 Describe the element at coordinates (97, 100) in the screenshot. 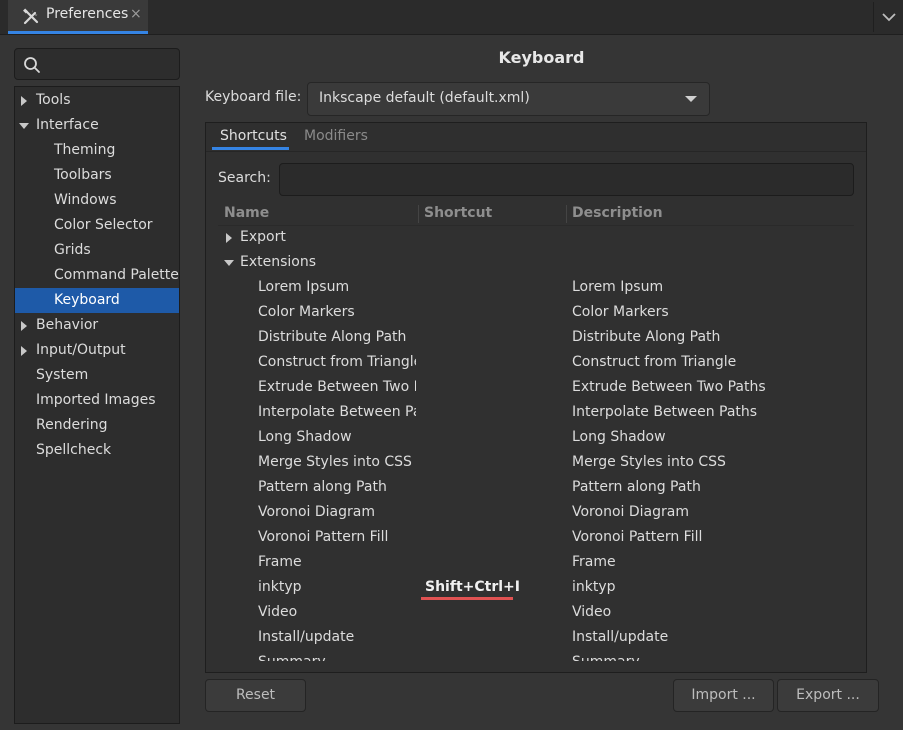

I see `sidebar-item-tools: Tools` at that location.